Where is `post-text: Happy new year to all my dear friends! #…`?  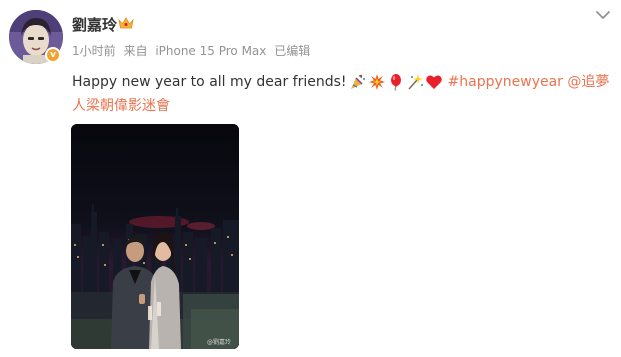 post-text: Happy new year to all my dear friends! #… is located at coordinates (342, 94).